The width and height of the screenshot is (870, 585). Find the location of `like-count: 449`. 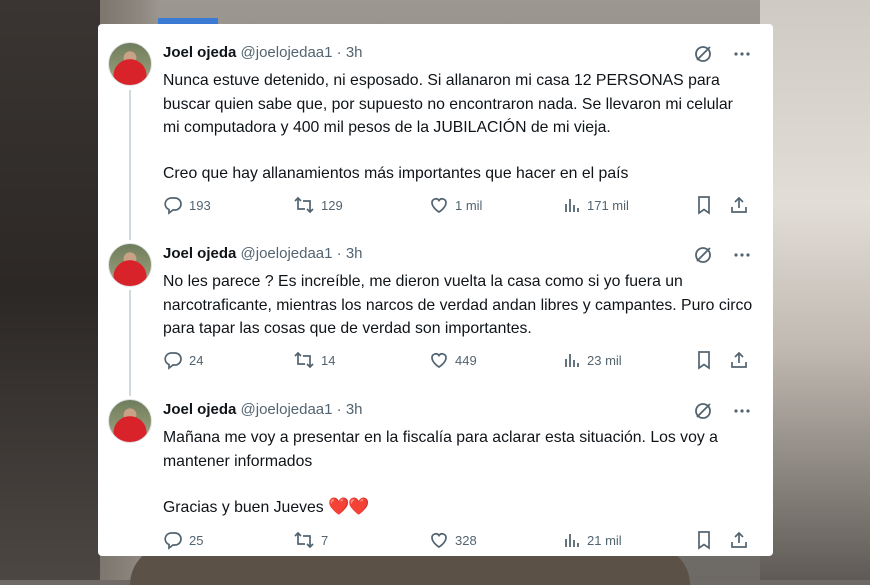

like-count: 449 is located at coordinates (466, 360).